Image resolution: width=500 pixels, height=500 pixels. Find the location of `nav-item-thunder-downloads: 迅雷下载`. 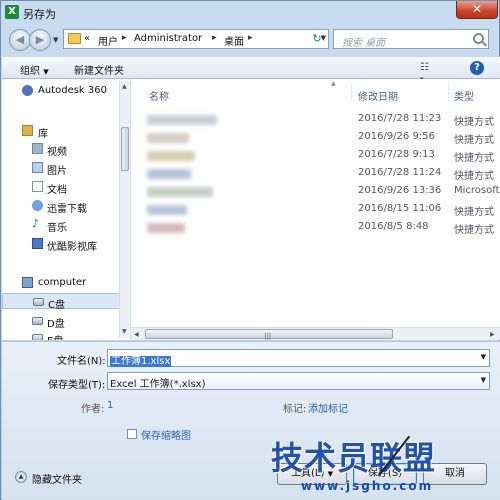

nav-item-thunder-downloads: 迅雷下载 is located at coordinates (61, 206).